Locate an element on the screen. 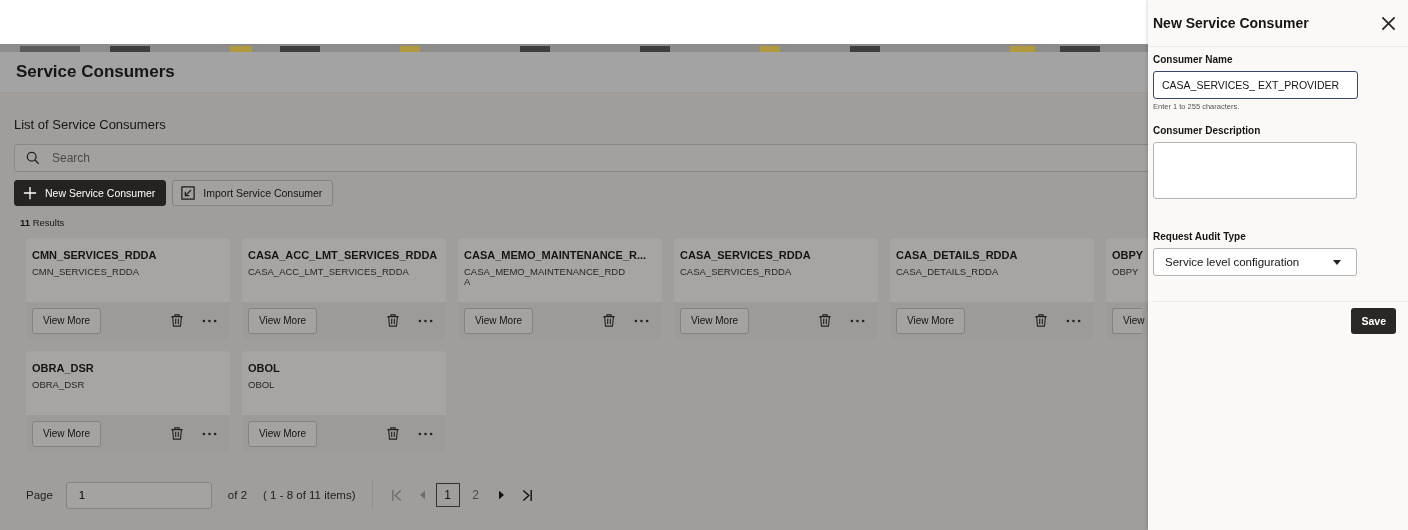  item-range: ( 1 - 8 of 11 items) is located at coordinates (309, 495).